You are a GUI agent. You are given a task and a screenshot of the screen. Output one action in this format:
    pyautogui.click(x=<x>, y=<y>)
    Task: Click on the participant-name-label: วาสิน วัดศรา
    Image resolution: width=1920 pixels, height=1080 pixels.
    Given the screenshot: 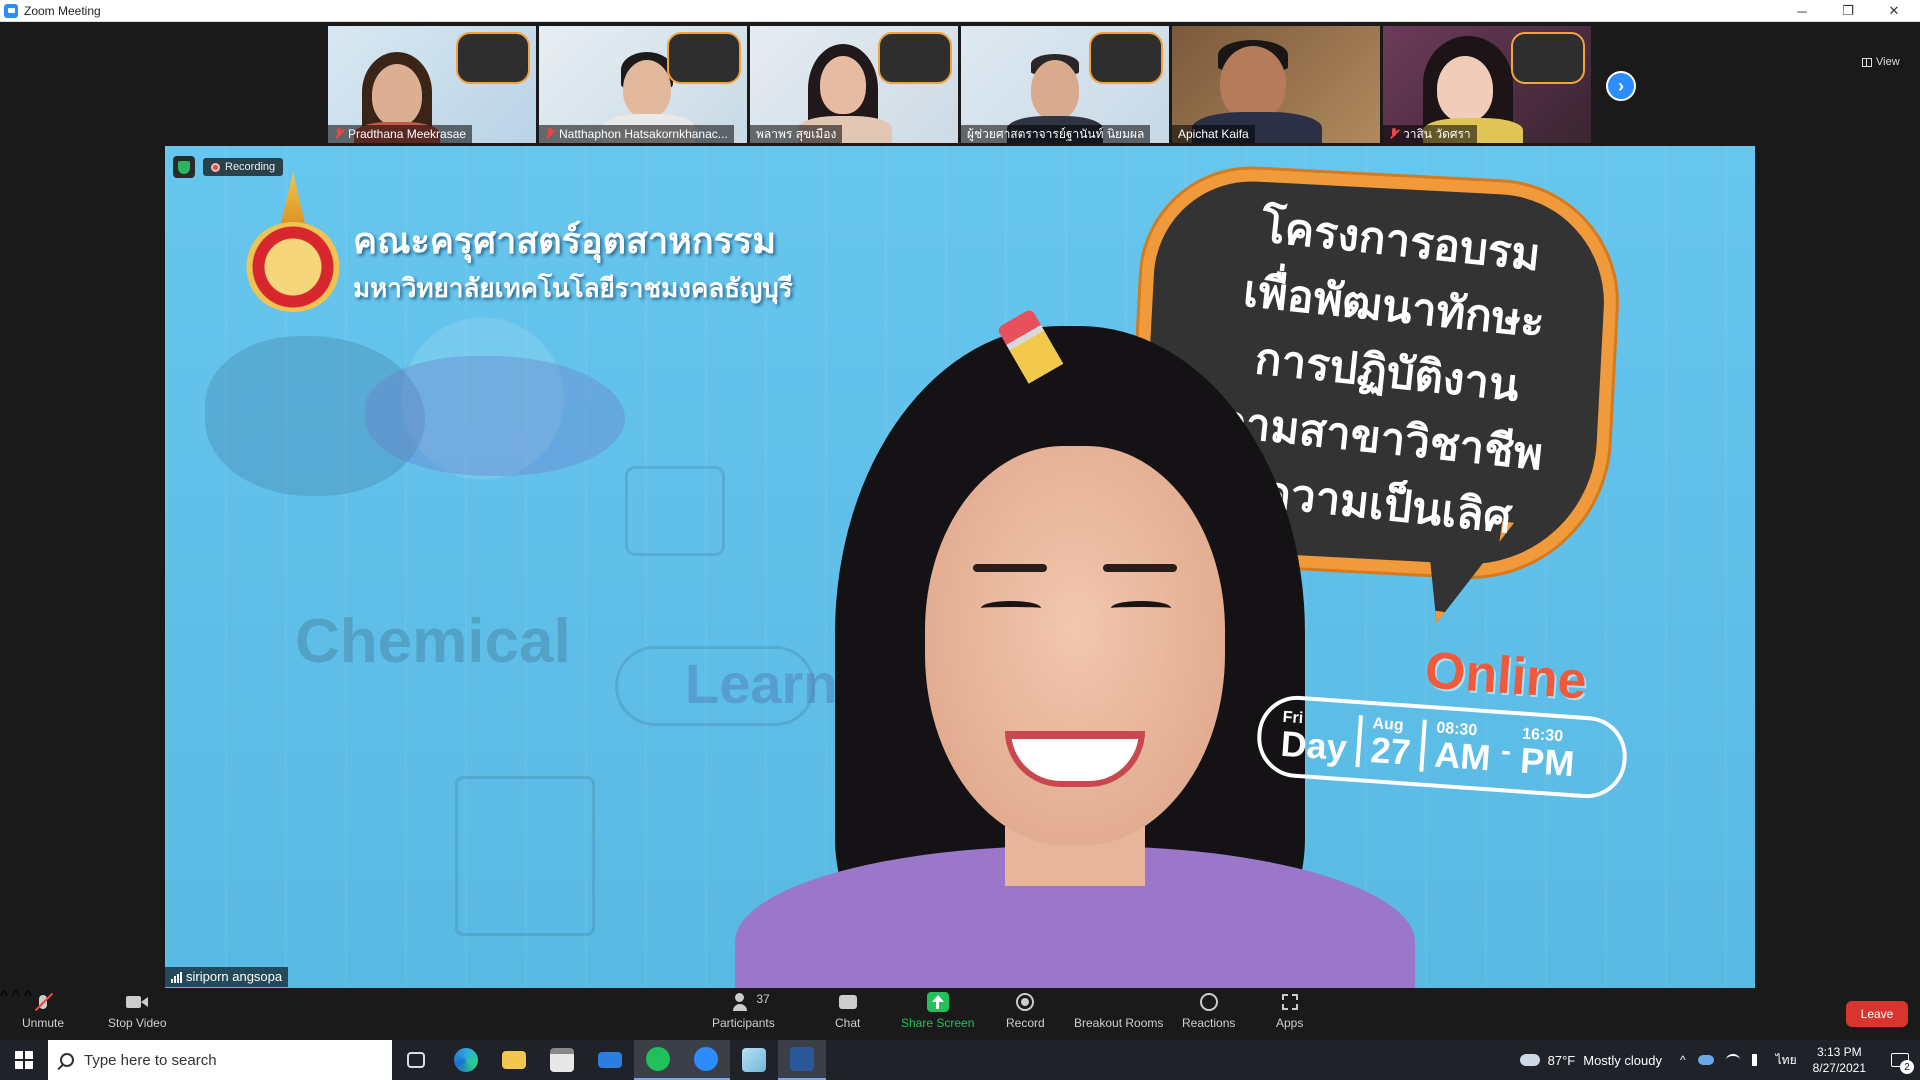 What is the action you would take?
    pyautogui.click(x=1430, y=134)
    